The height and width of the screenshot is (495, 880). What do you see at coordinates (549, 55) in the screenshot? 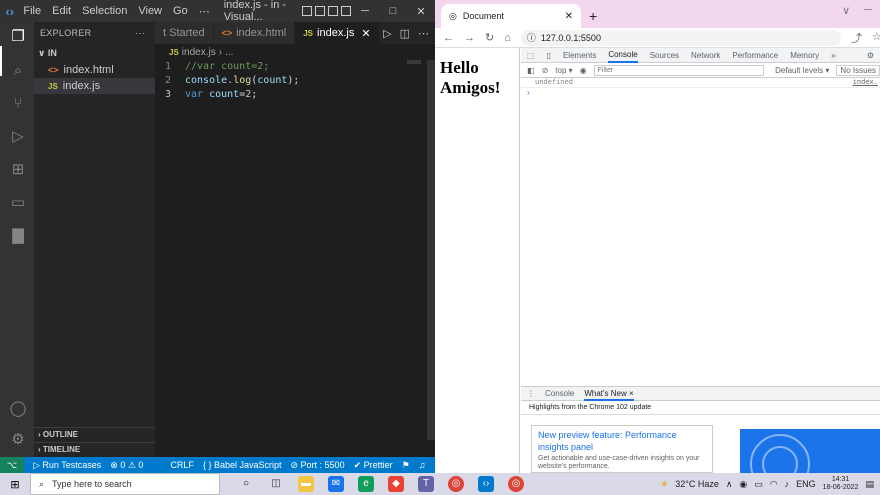
I see `device-toolbar-icon: ▯` at bounding box center [549, 55].